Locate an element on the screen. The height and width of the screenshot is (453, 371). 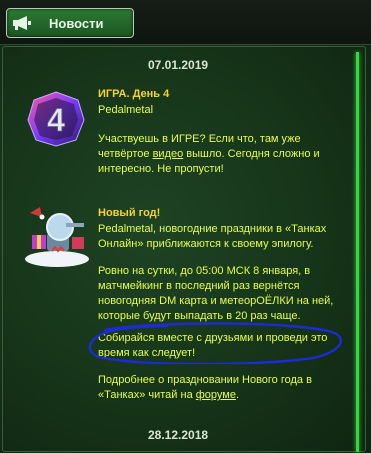
day-4-badge-icon: 4 is located at coordinates (56, 119).